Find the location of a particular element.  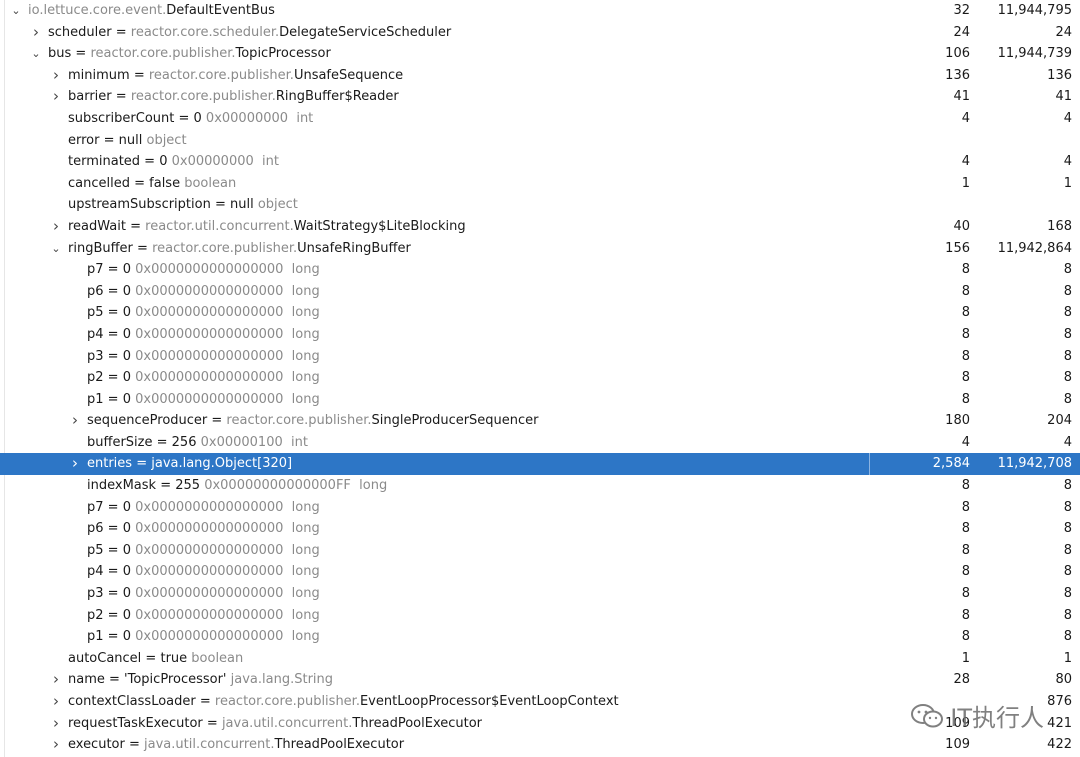

field-name: p2 is located at coordinates (95, 615).